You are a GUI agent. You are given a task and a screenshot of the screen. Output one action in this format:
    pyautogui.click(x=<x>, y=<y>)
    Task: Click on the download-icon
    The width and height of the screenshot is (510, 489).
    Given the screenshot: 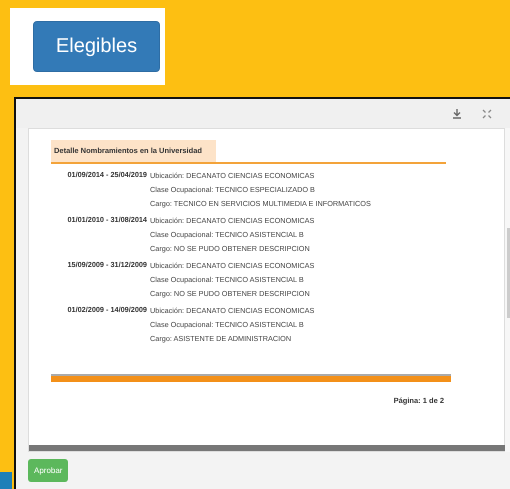 What is the action you would take?
    pyautogui.click(x=457, y=113)
    